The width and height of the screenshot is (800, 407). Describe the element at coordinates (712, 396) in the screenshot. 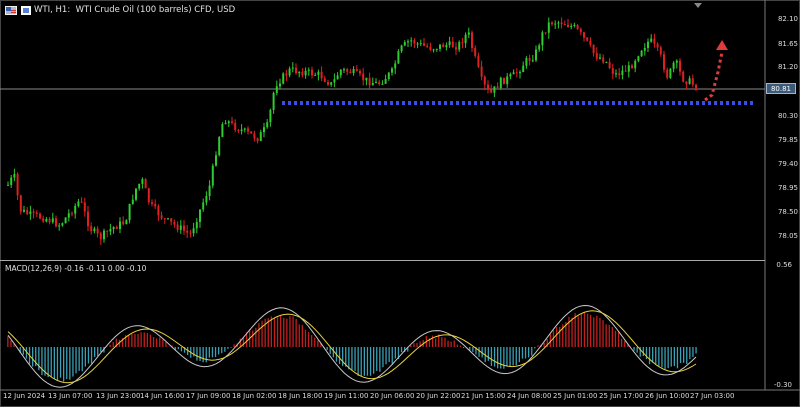

I see `time-tick-label: 27 Jun 03:00` at that location.